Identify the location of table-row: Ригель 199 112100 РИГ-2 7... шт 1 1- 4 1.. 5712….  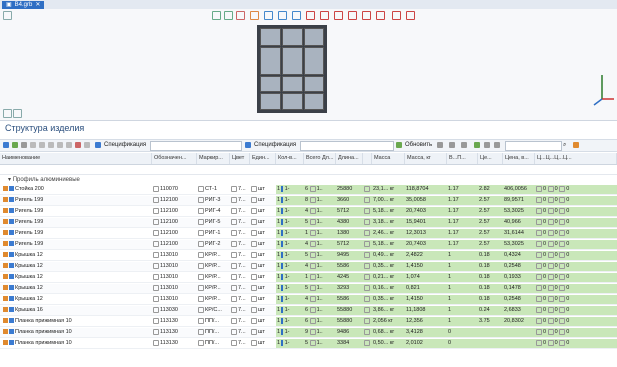
(308, 245).